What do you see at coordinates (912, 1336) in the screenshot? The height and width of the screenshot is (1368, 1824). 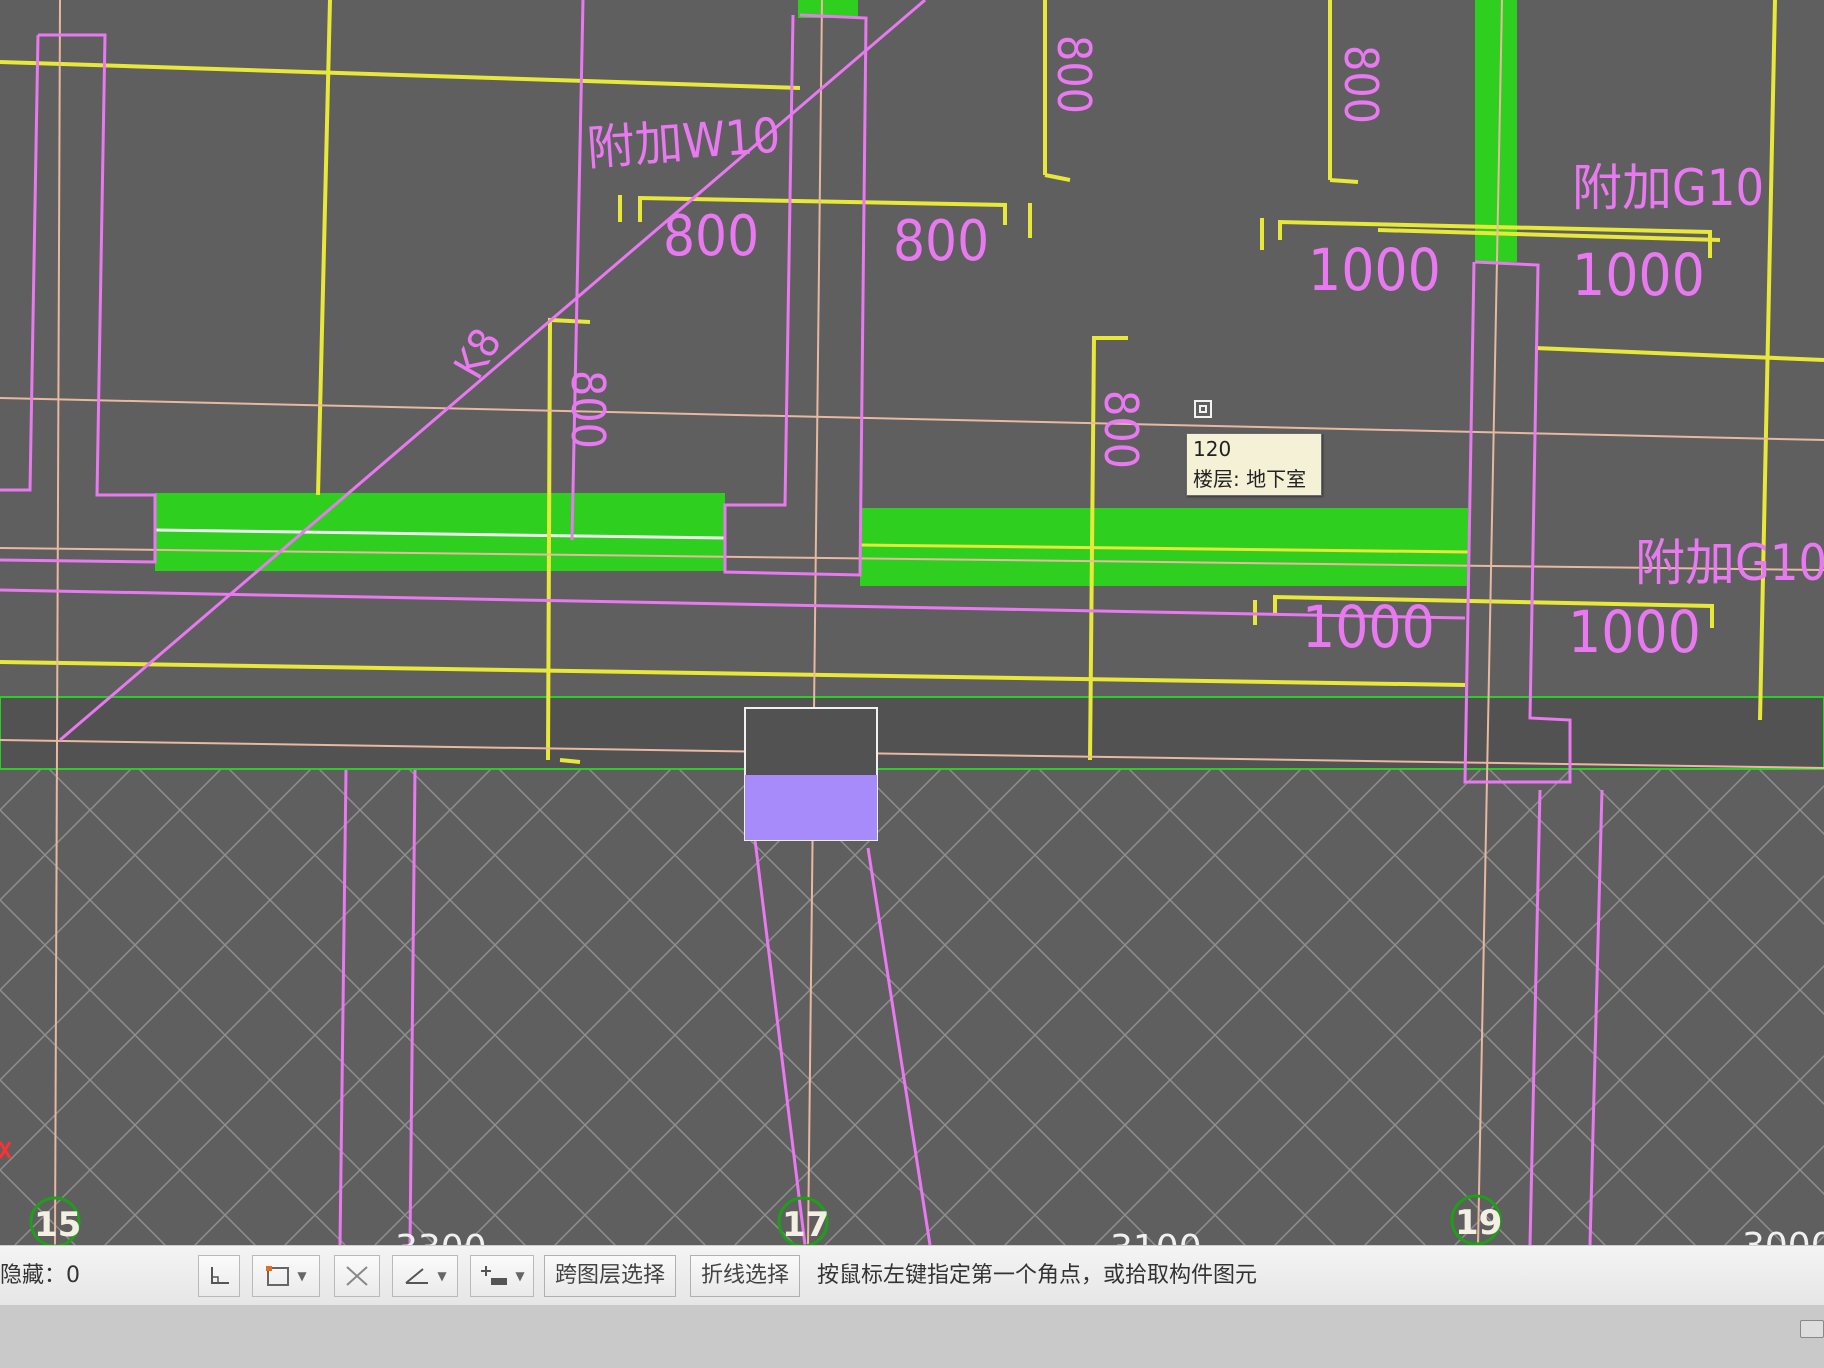 I see `bottom-panel` at bounding box center [912, 1336].